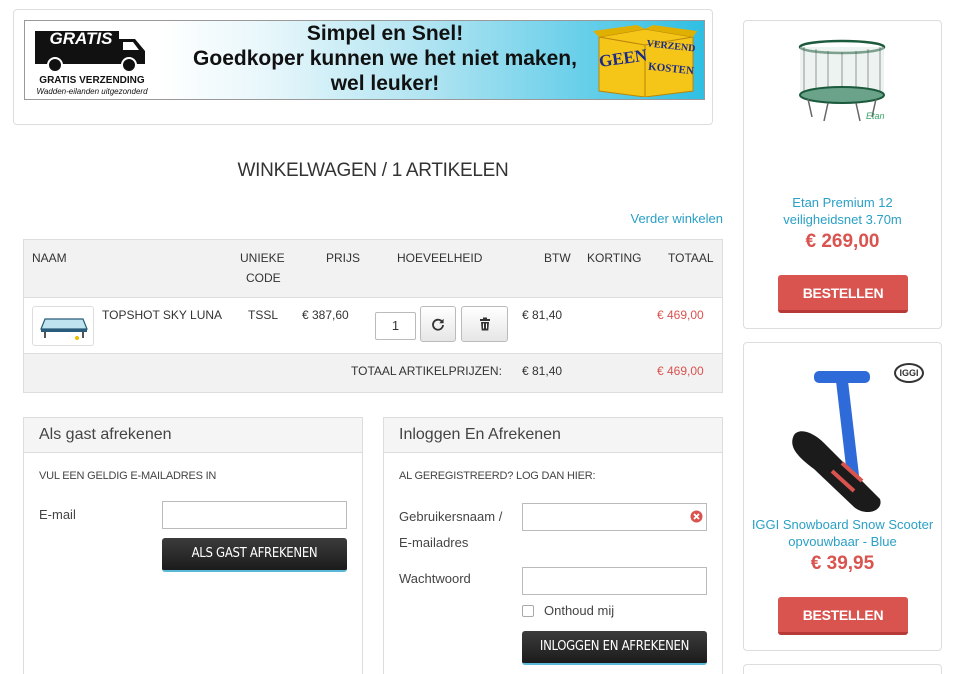  I want to click on continue-shopping-link: Verder winkelen, so click(677, 218).